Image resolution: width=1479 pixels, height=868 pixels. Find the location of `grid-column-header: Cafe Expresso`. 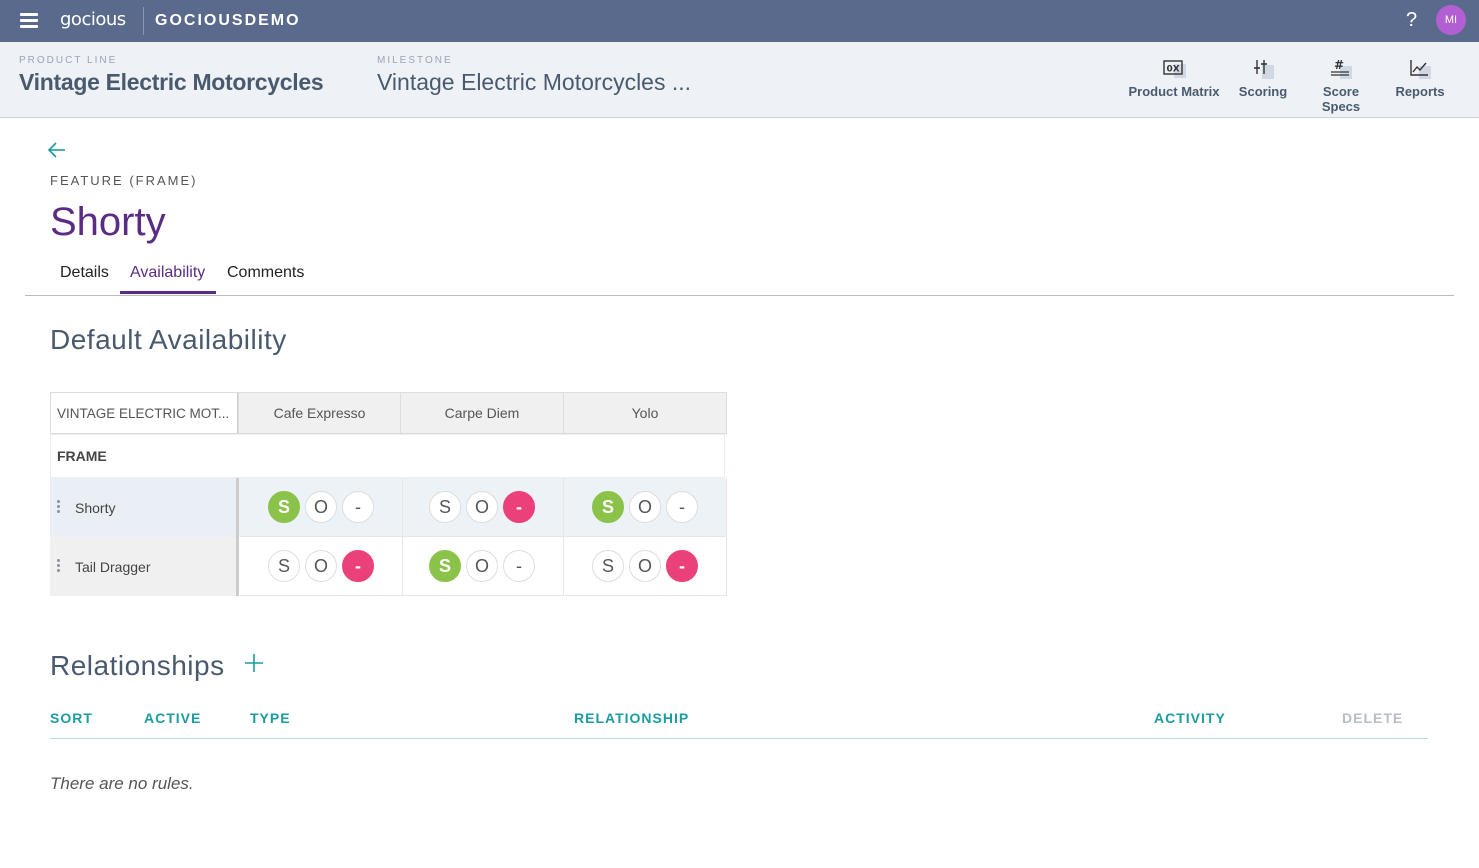

grid-column-header: Cafe Expresso is located at coordinates (319, 413).